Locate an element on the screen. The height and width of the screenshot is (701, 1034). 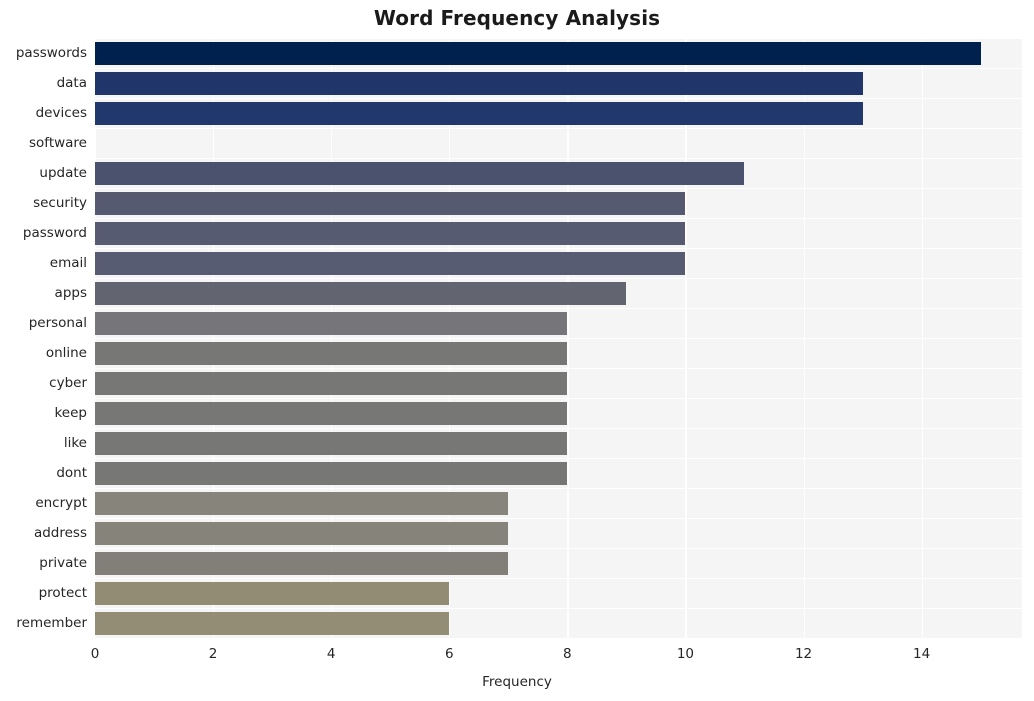
y-axis-label-update: update is located at coordinates (63, 173).